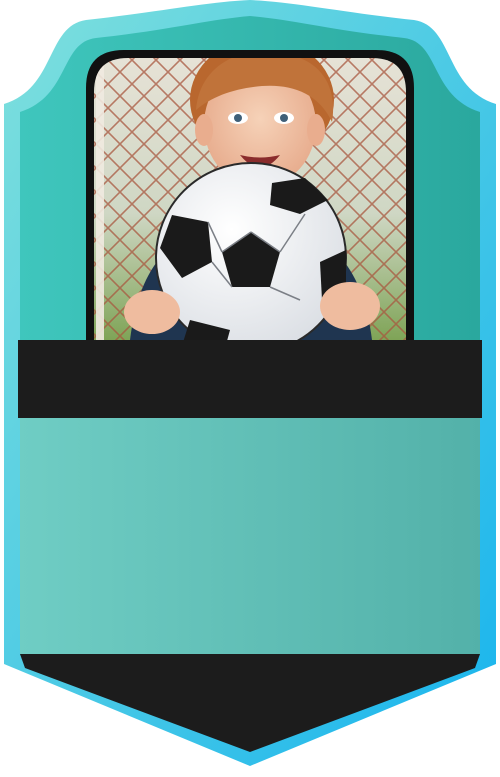  What do you see at coordinates (250, 379) in the screenshot?
I see `name-band` at bounding box center [250, 379].